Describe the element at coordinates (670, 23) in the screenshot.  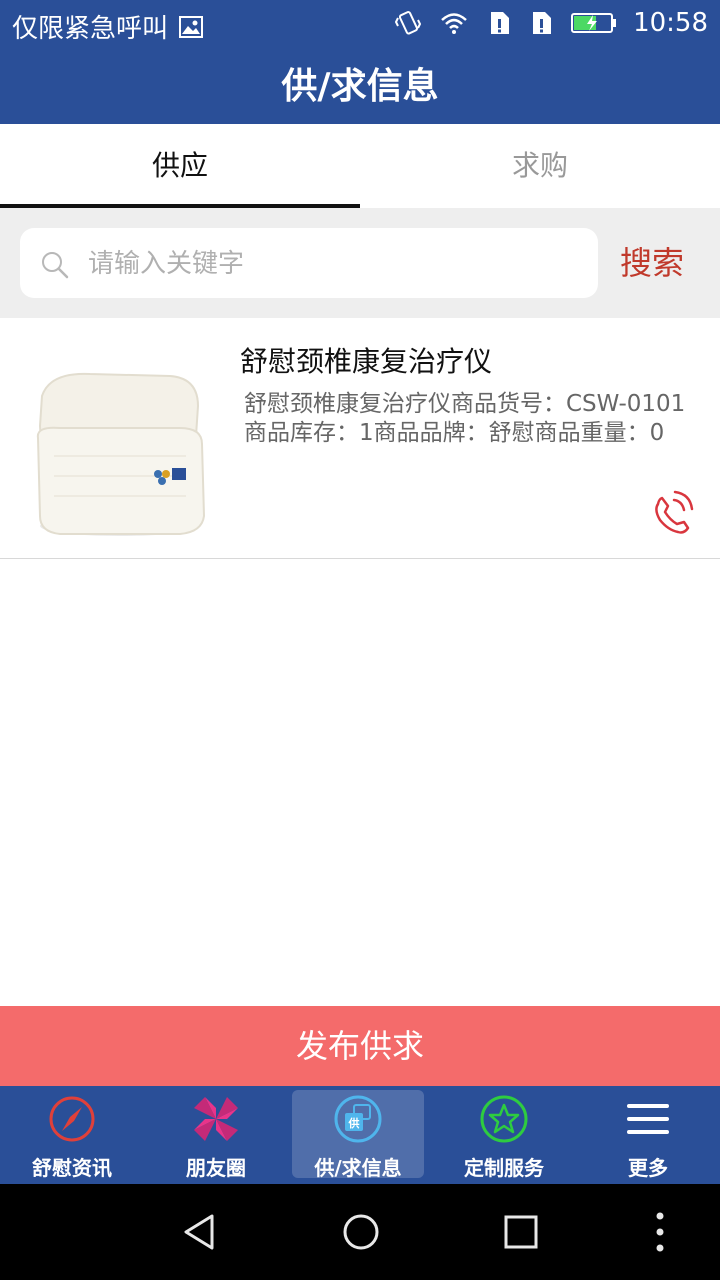
I see `status-time: 10:58` at that location.